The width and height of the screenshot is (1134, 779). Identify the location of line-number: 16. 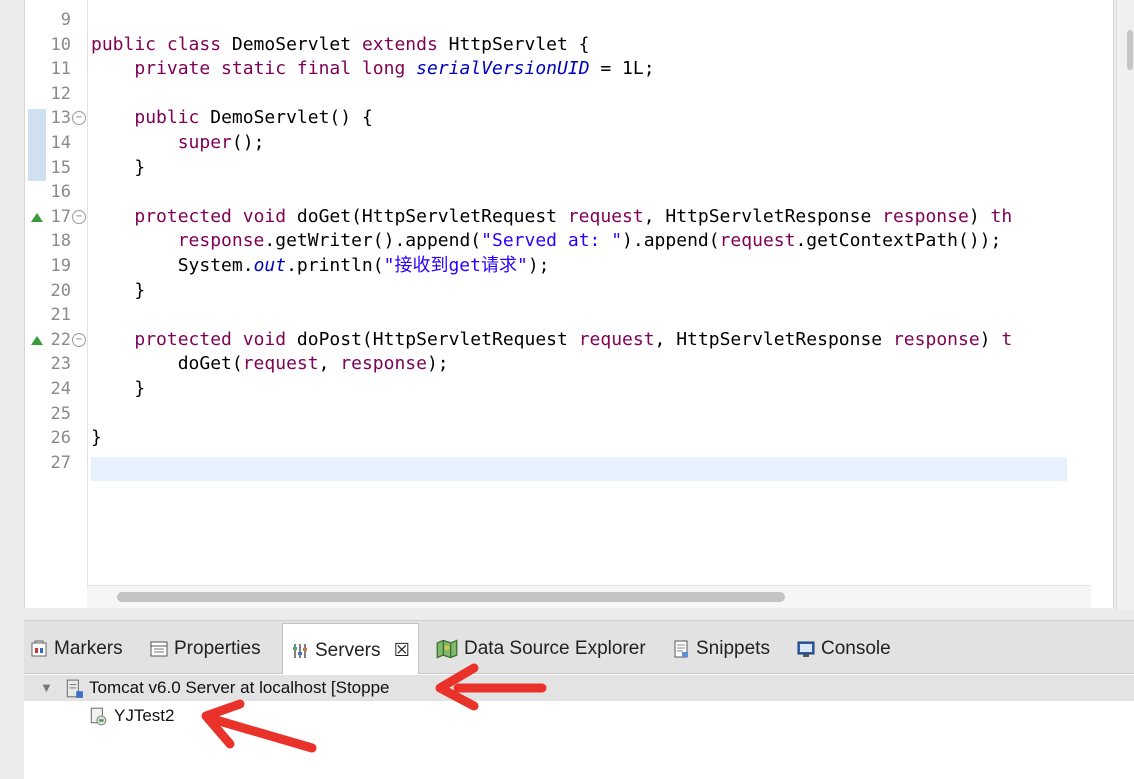
(60, 192).